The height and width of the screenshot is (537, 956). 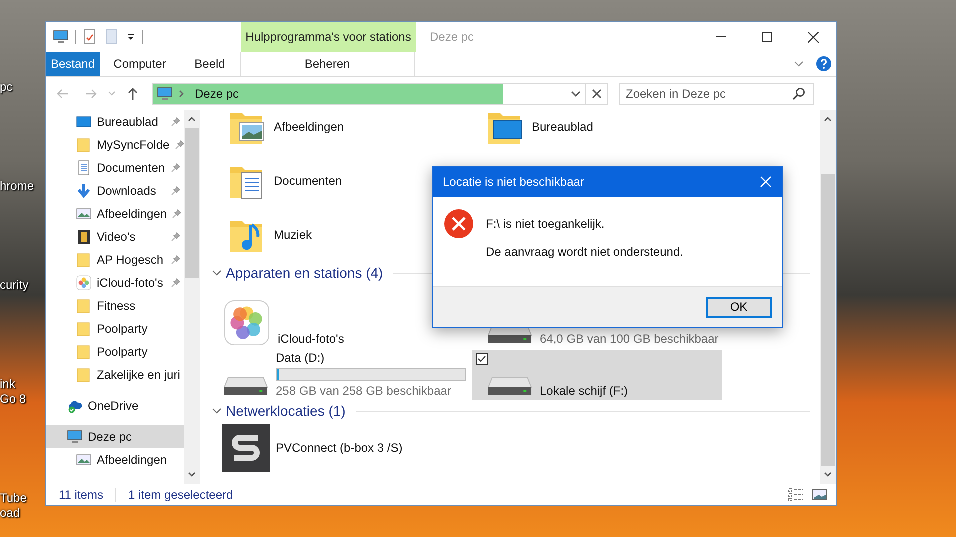 What do you see at coordinates (133, 94) in the screenshot?
I see `up-arrow-icon` at bounding box center [133, 94].